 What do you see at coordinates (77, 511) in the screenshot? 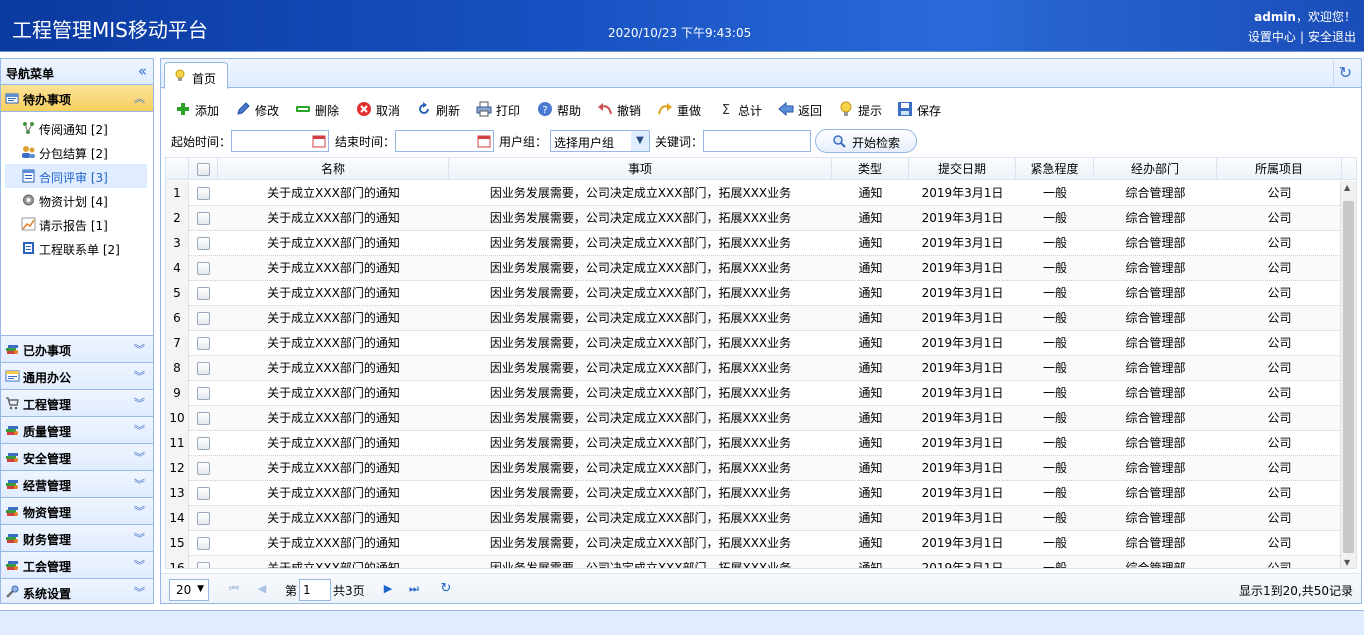
I see `section-header: 物资管理 ︾` at bounding box center [77, 511].